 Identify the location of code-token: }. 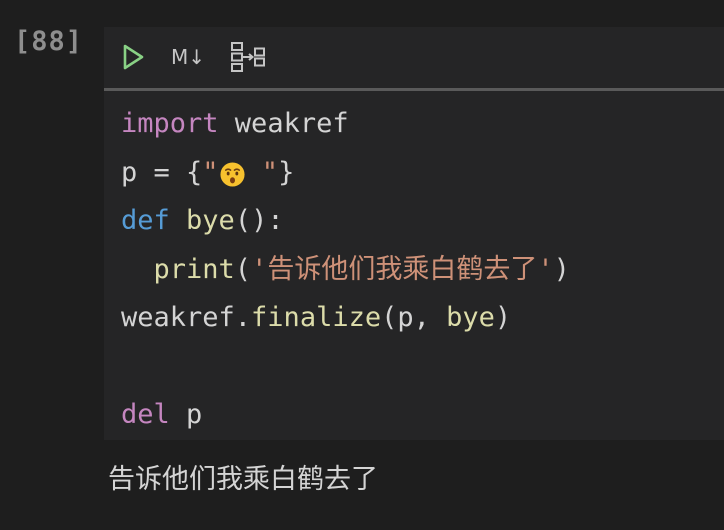
(286, 172).